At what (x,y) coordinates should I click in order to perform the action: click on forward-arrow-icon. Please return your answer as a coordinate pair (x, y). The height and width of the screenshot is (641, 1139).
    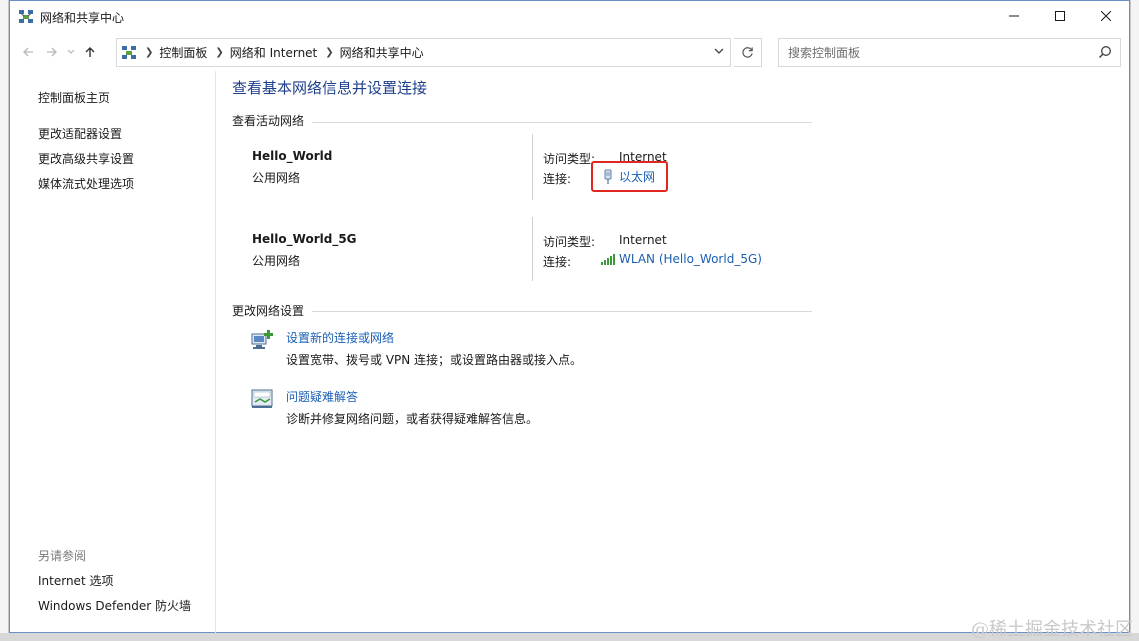
    Looking at the image, I should click on (52, 52).